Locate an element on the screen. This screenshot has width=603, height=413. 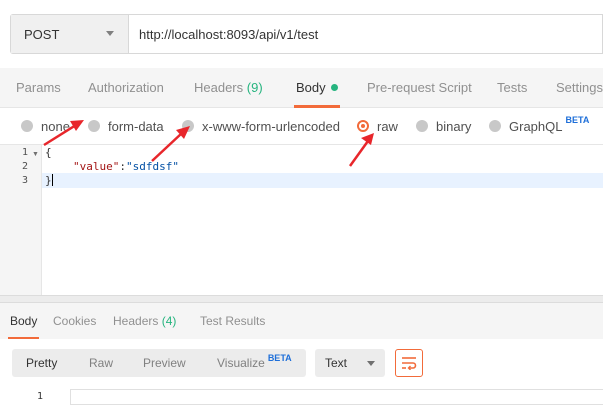
radio-urlencoded-label: x-www-form-urlencoded is located at coordinates (271, 126).